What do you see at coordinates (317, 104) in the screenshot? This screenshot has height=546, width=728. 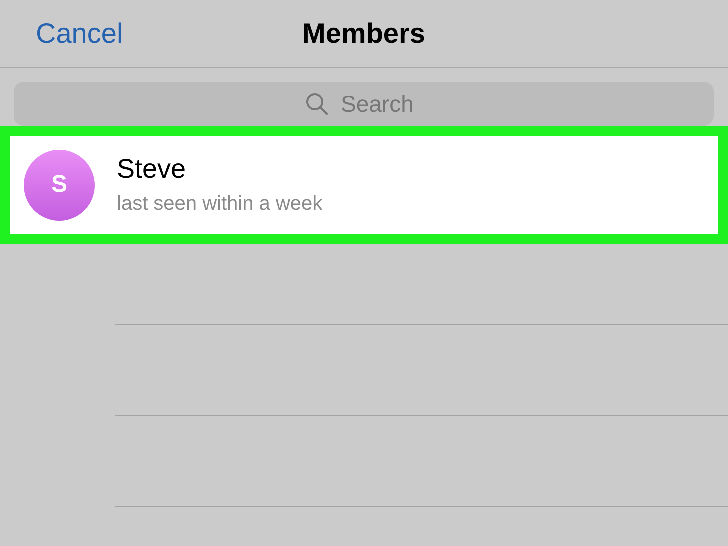 I see `search-icon` at bounding box center [317, 104].